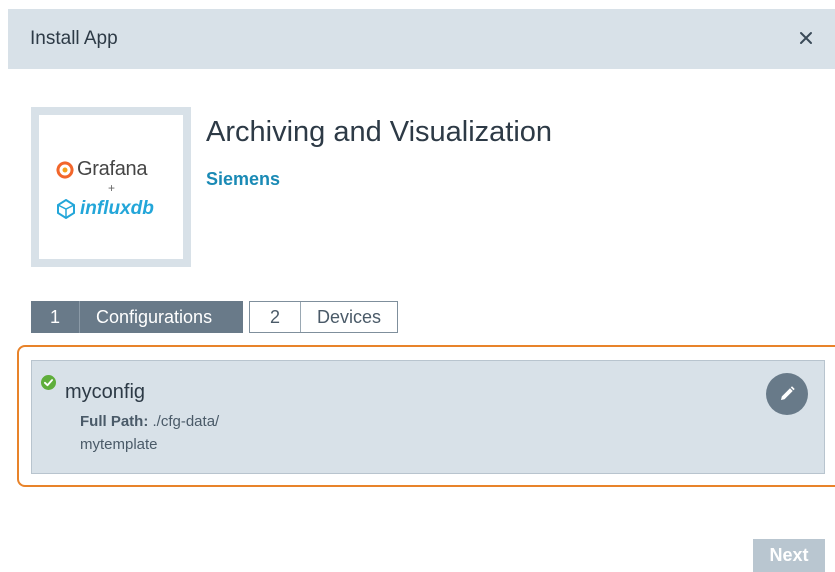 The width and height of the screenshot is (835, 572). Describe the element at coordinates (421, 39) in the screenshot. I see `dialog-header: Install App` at that location.